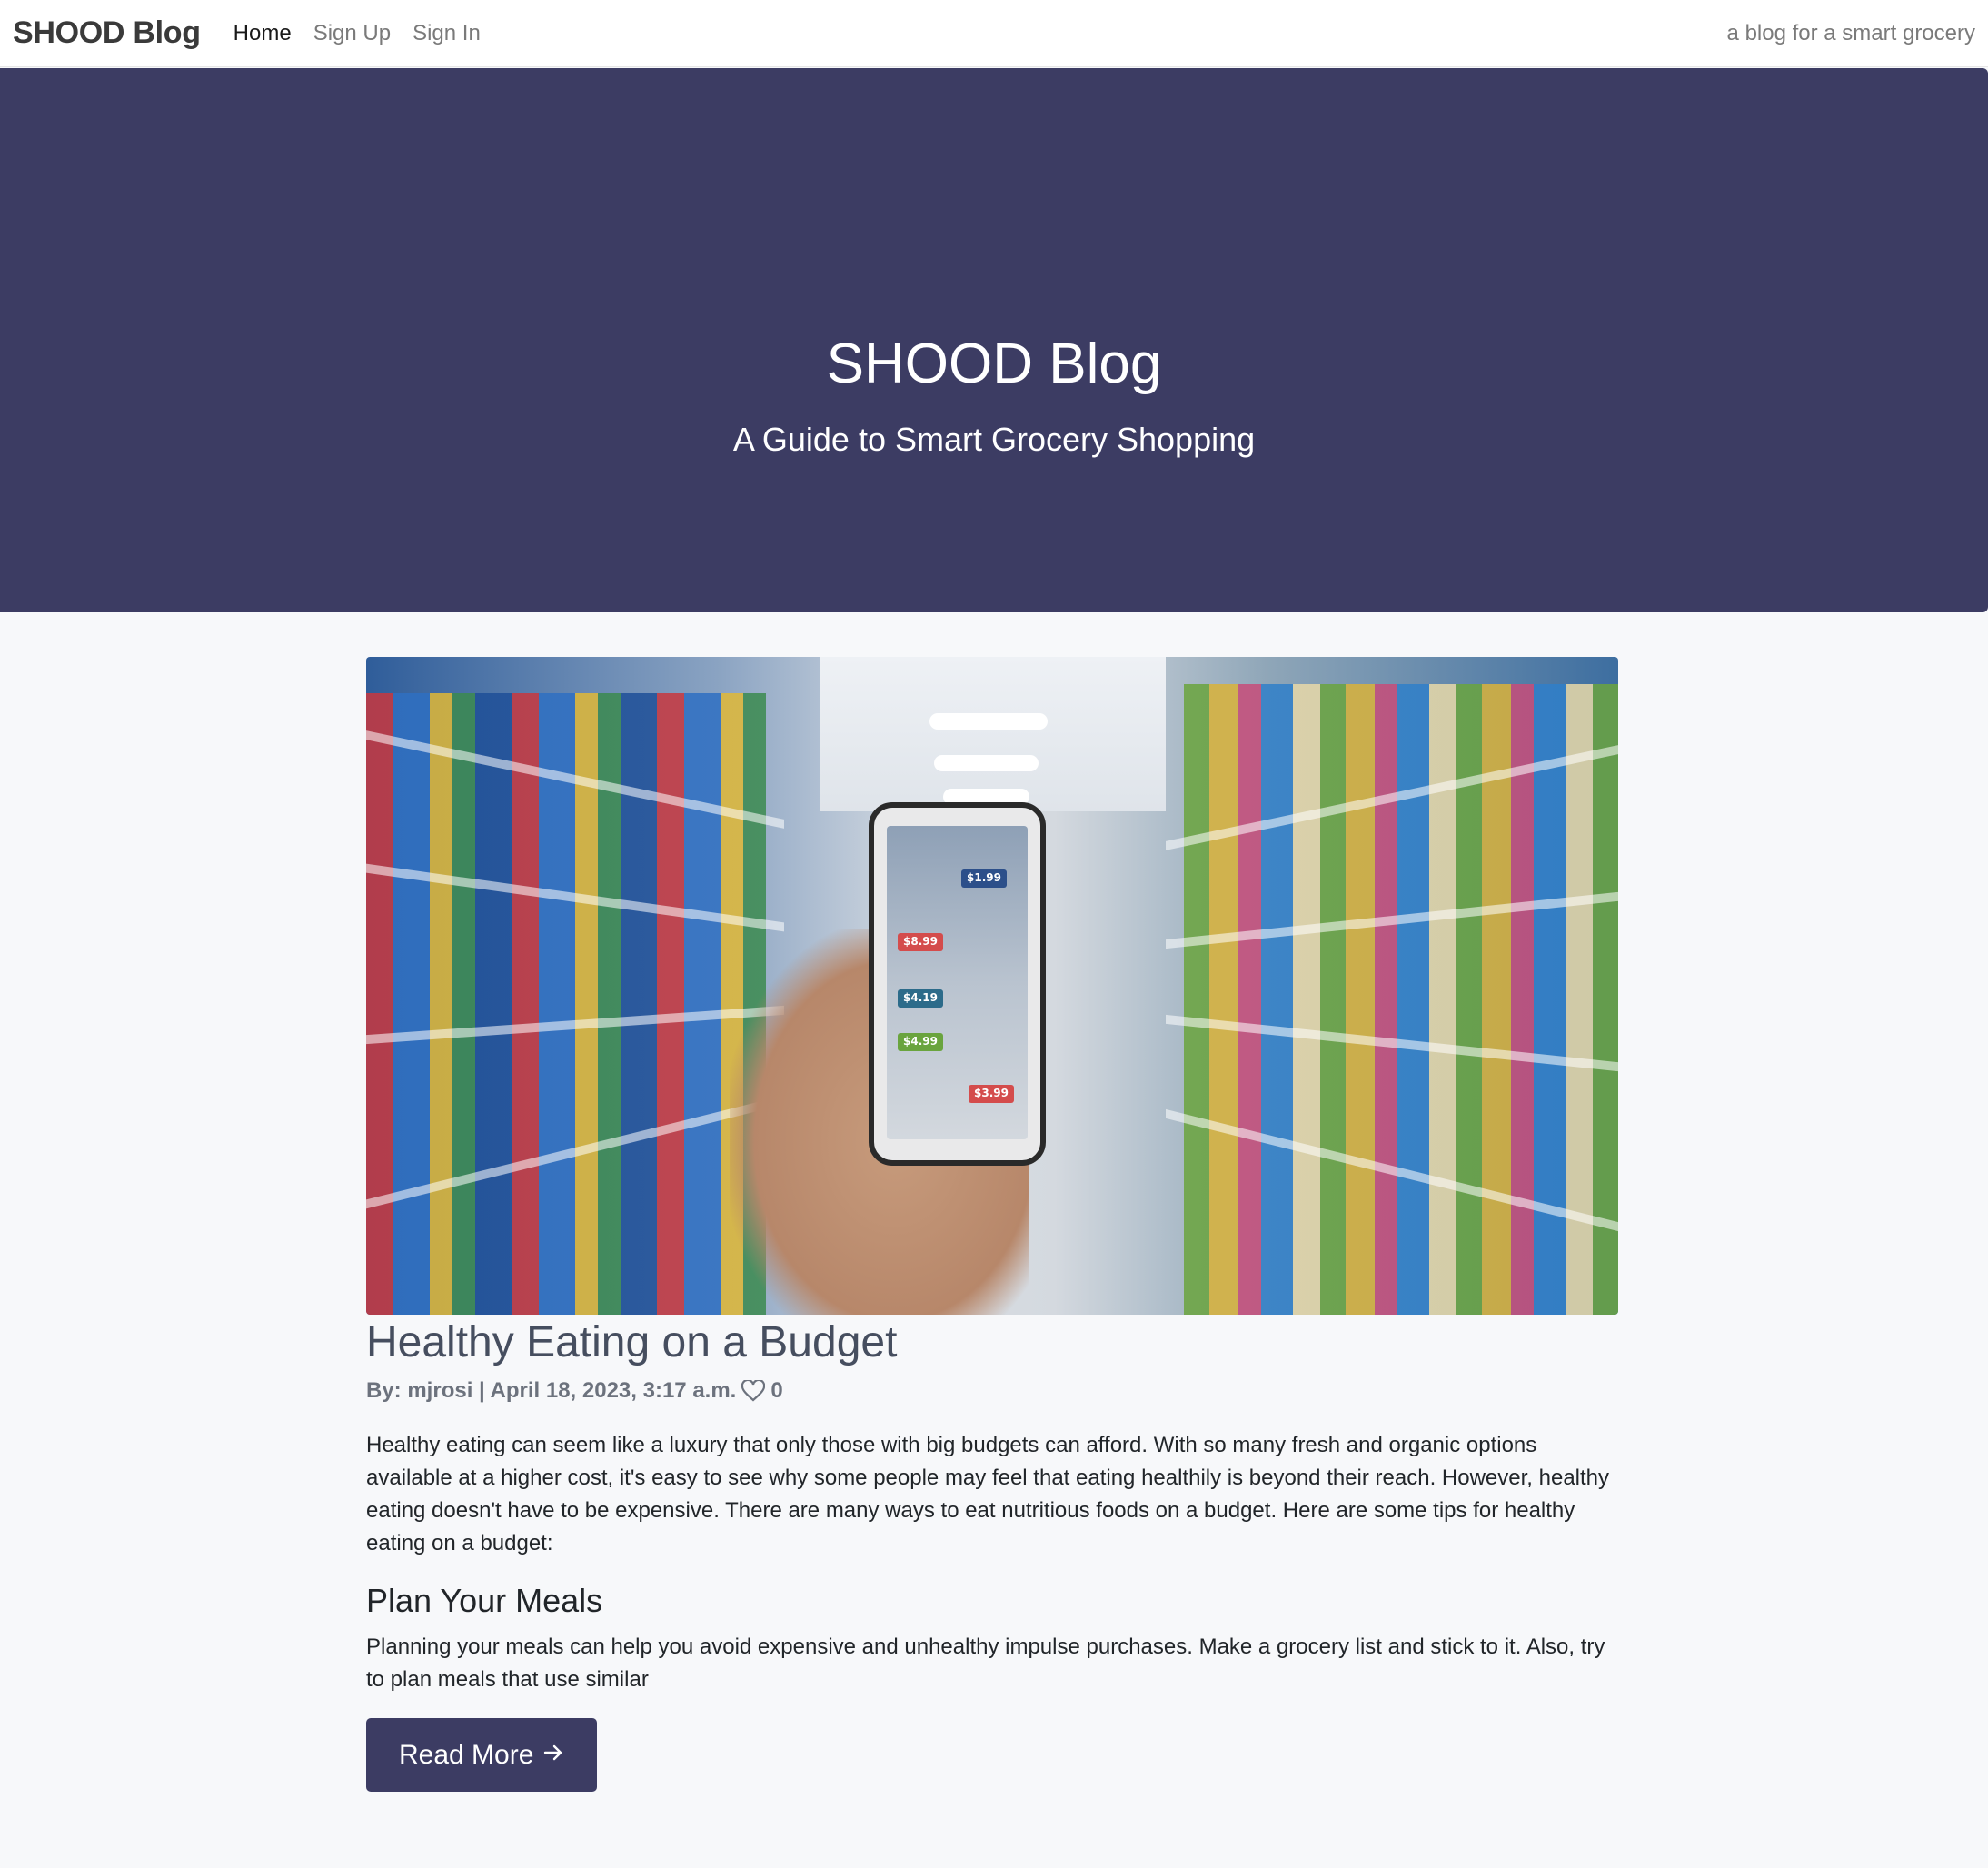 This screenshot has height=1868, width=1988. Describe the element at coordinates (992, 1094) in the screenshot. I see `image-price-tag: $3.99` at that location.